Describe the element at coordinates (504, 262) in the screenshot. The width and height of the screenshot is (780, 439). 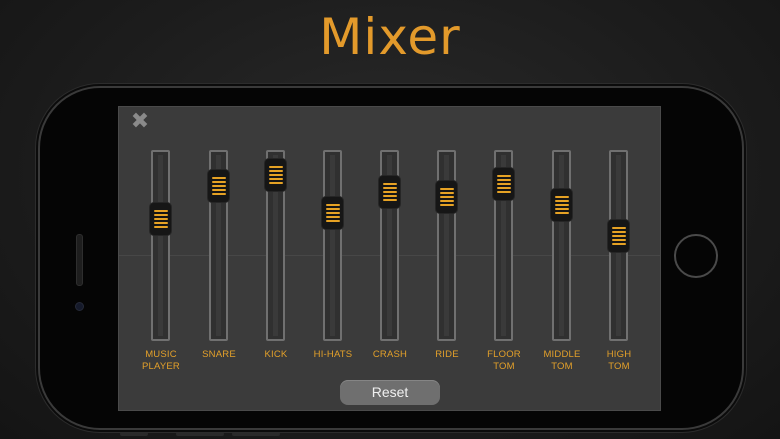
I see `channel-floor-tom: FLOOR TOM` at that location.